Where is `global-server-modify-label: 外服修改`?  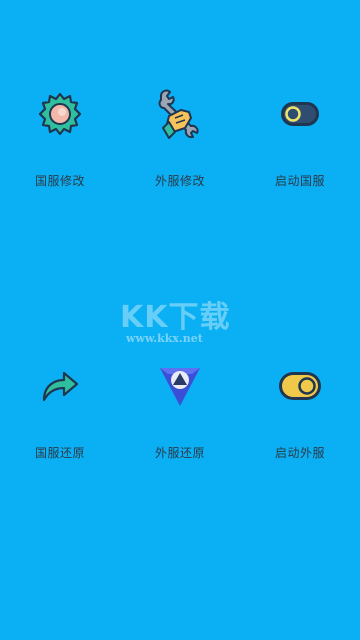
global-server-modify-label: 外服修改 is located at coordinates (179, 181).